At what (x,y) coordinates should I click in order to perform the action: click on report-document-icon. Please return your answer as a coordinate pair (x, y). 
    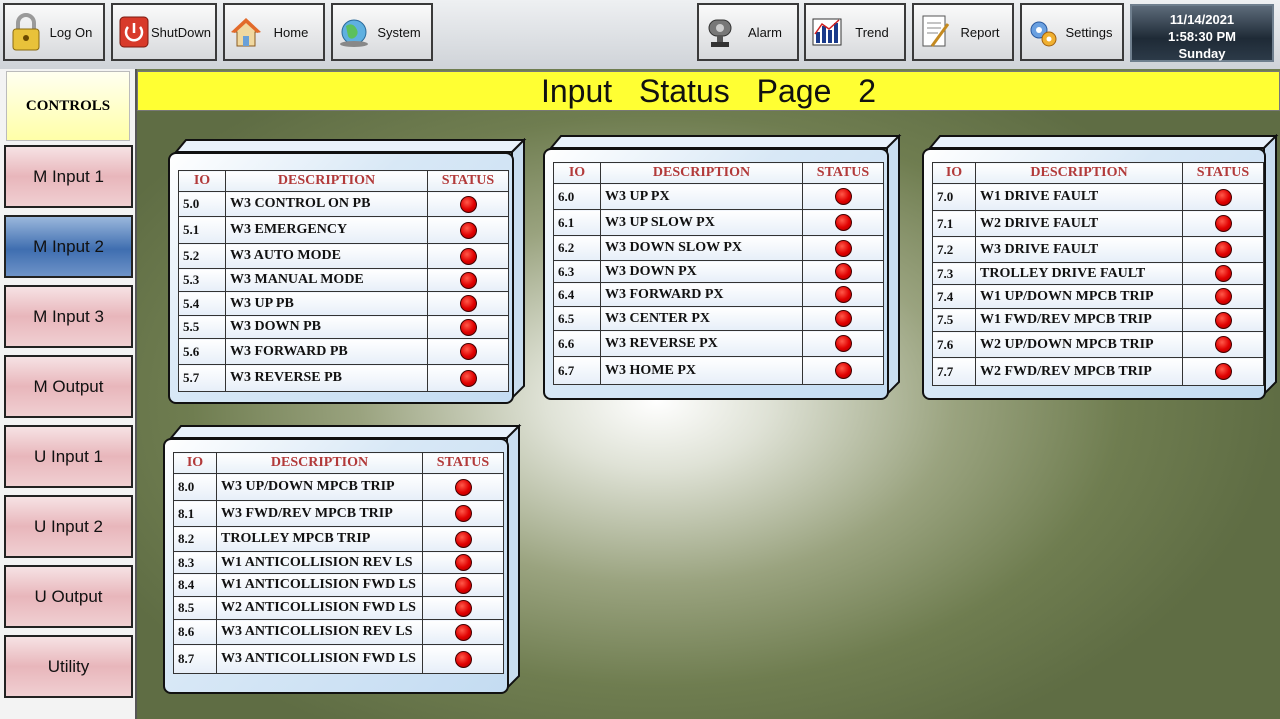
    Looking at the image, I should click on (935, 32).